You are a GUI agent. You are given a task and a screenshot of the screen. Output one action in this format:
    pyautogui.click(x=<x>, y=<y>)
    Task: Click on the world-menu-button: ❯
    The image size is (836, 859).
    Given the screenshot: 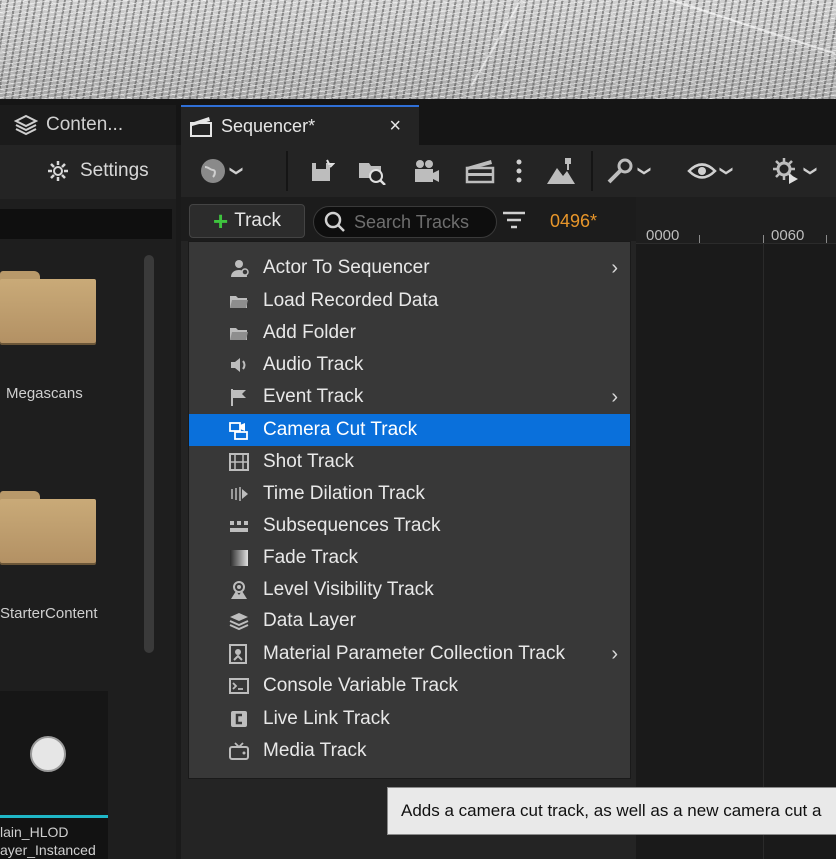 What is the action you would take?
    pyautogui.click(x=222, y=171)
    